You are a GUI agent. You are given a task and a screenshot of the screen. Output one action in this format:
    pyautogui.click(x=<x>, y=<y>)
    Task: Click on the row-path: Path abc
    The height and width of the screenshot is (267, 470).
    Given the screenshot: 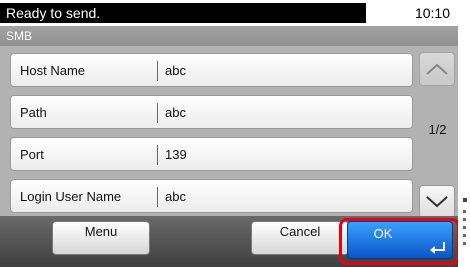 What is the action you would take?
    pyautogui.click(x=211, y=112)
    